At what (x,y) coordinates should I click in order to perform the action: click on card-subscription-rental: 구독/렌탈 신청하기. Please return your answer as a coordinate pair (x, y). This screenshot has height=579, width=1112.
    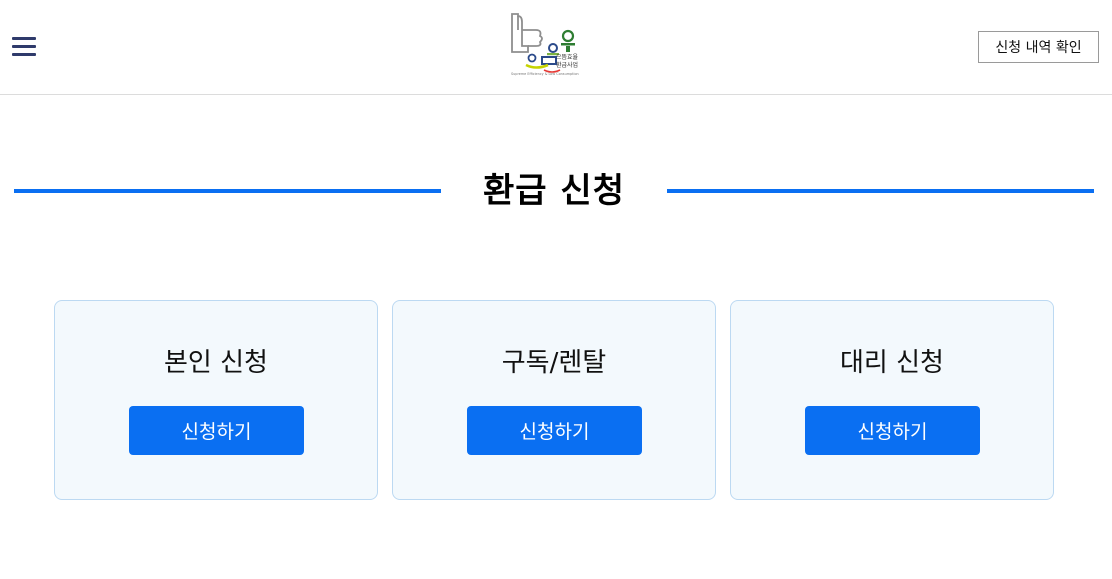
    Looking at the image, I should click on (554, 400).